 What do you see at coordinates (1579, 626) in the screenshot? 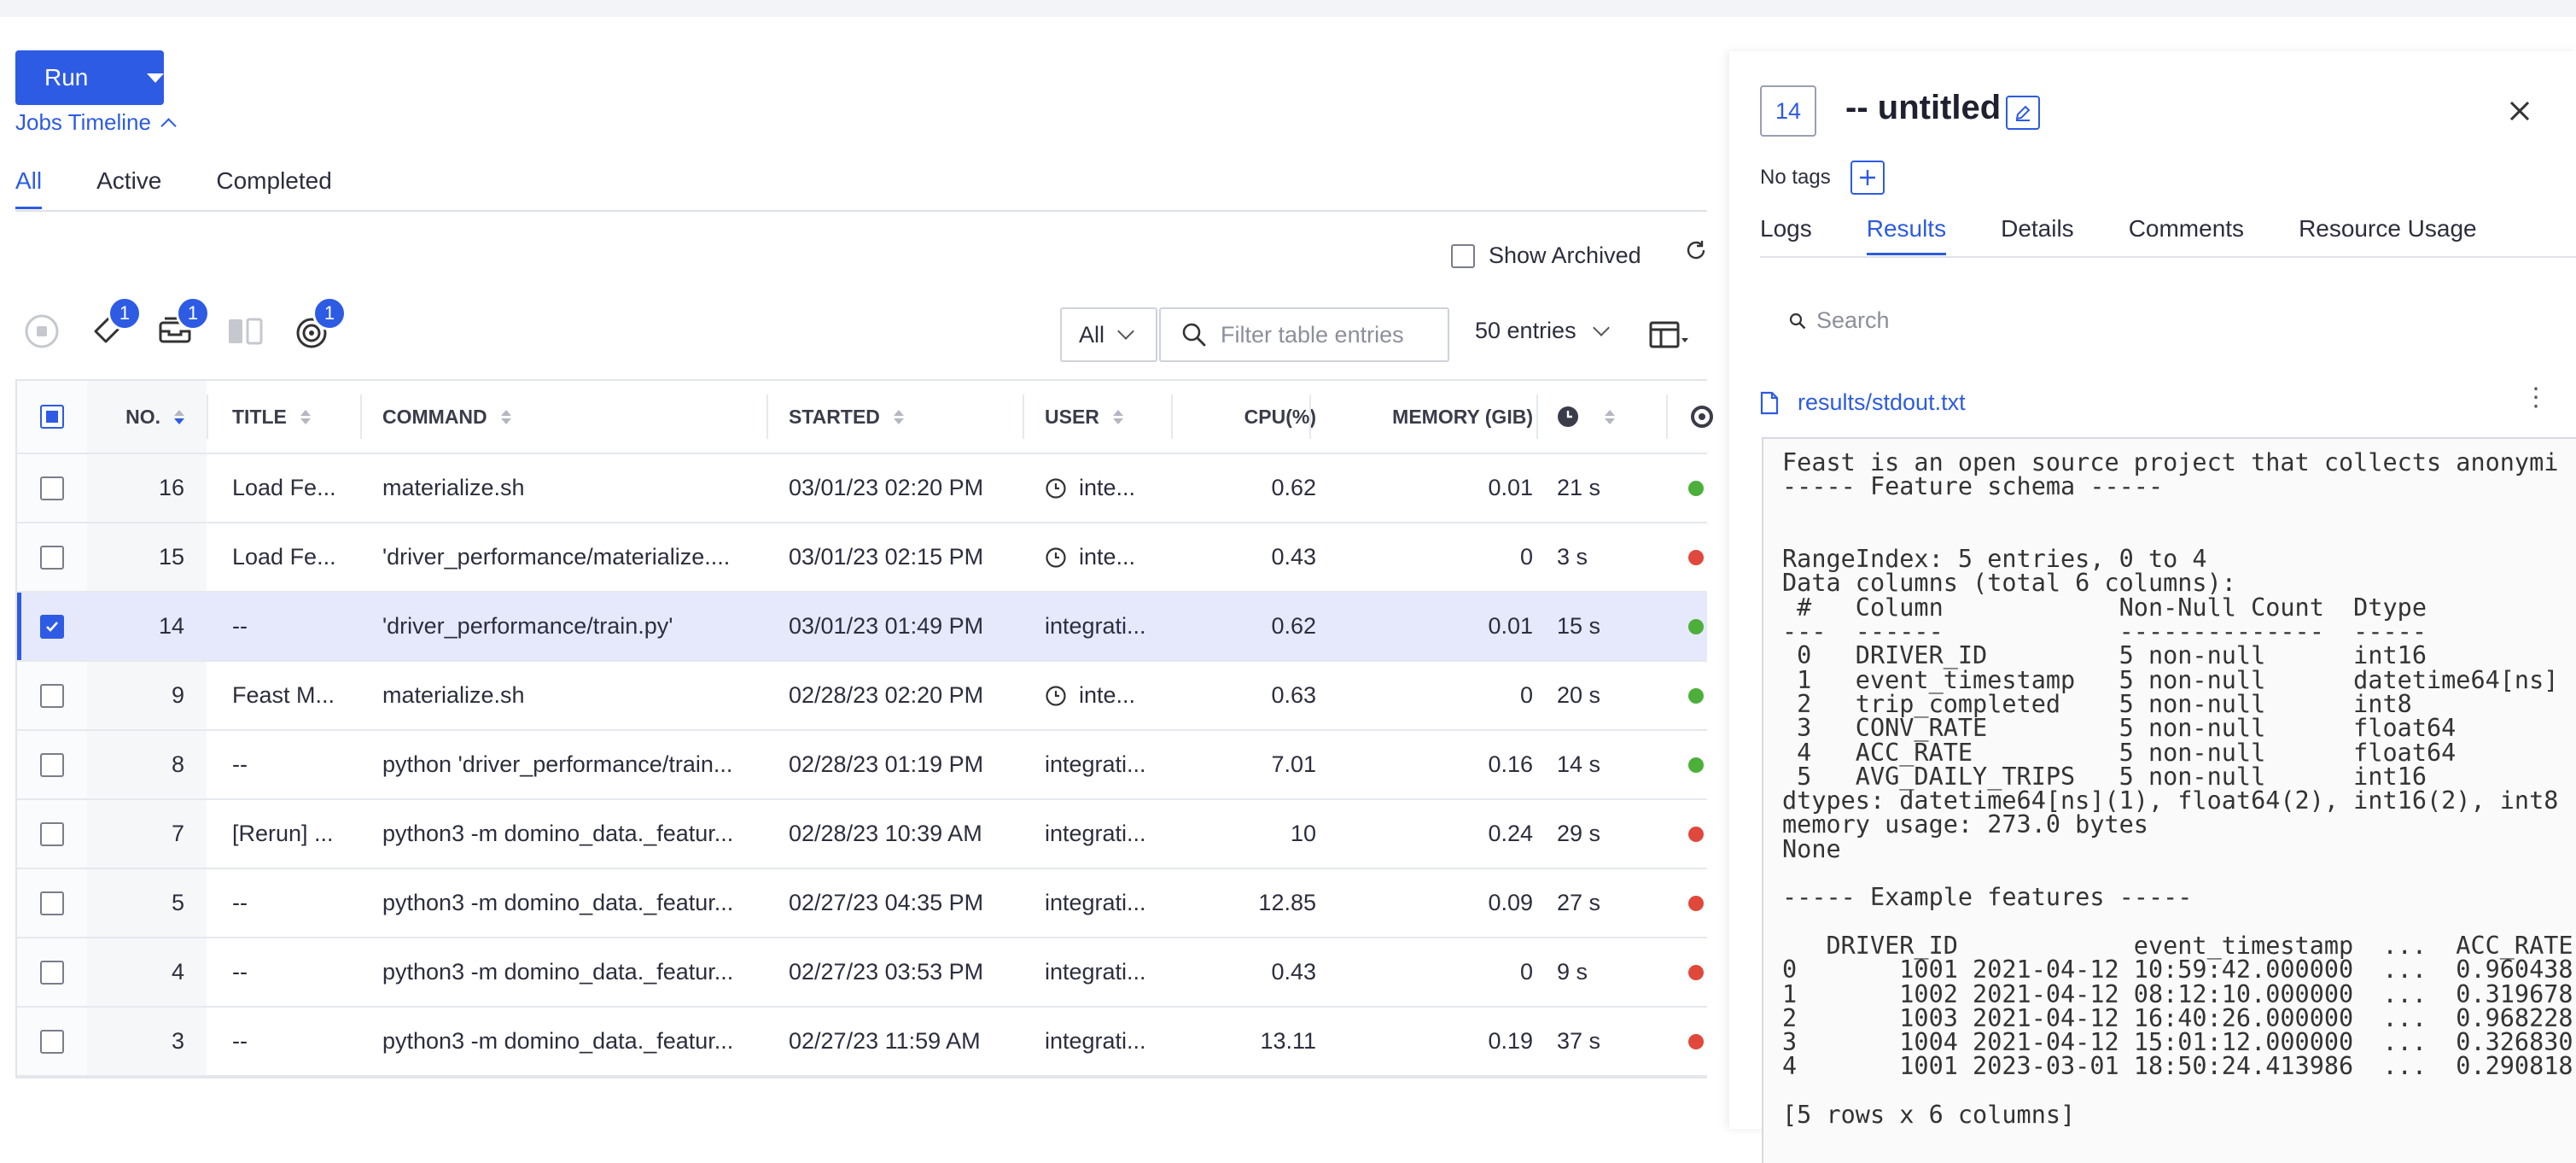
I see `row-duration: 15 s` at bounding box center [1579, 626].